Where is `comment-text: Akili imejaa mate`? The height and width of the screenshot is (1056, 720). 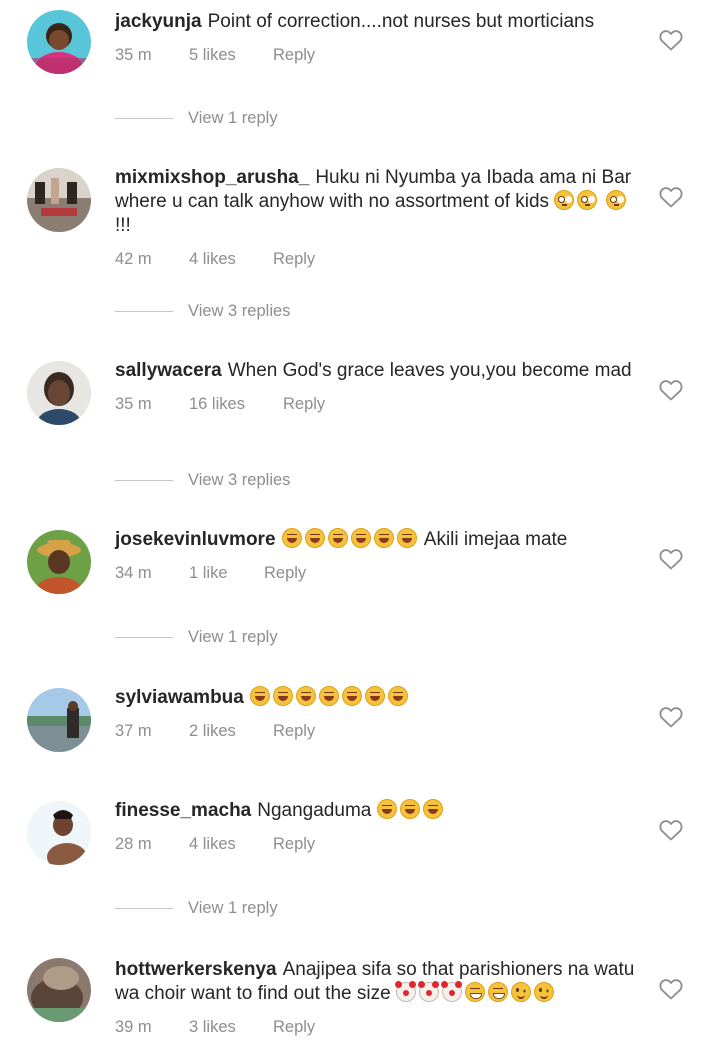
comment-text: Akili imejaa mate is located at coordinates (495, 539).